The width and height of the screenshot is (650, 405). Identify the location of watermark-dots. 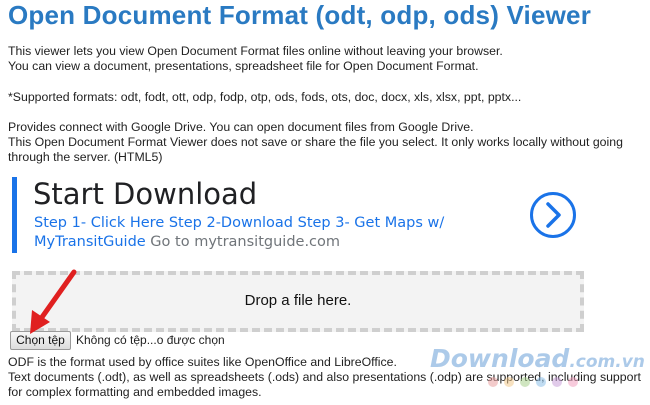
(533, 382).